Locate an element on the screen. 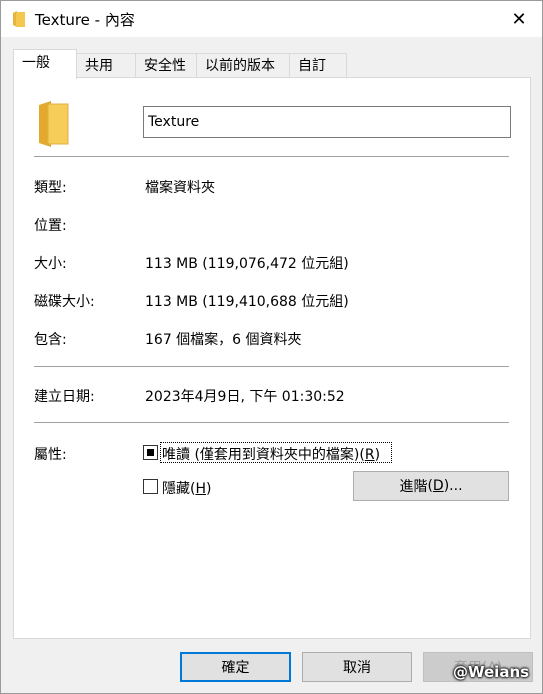 This screenshot has height=694, width=543. tab-security: 安全性 is located at coordinates (166, 66).